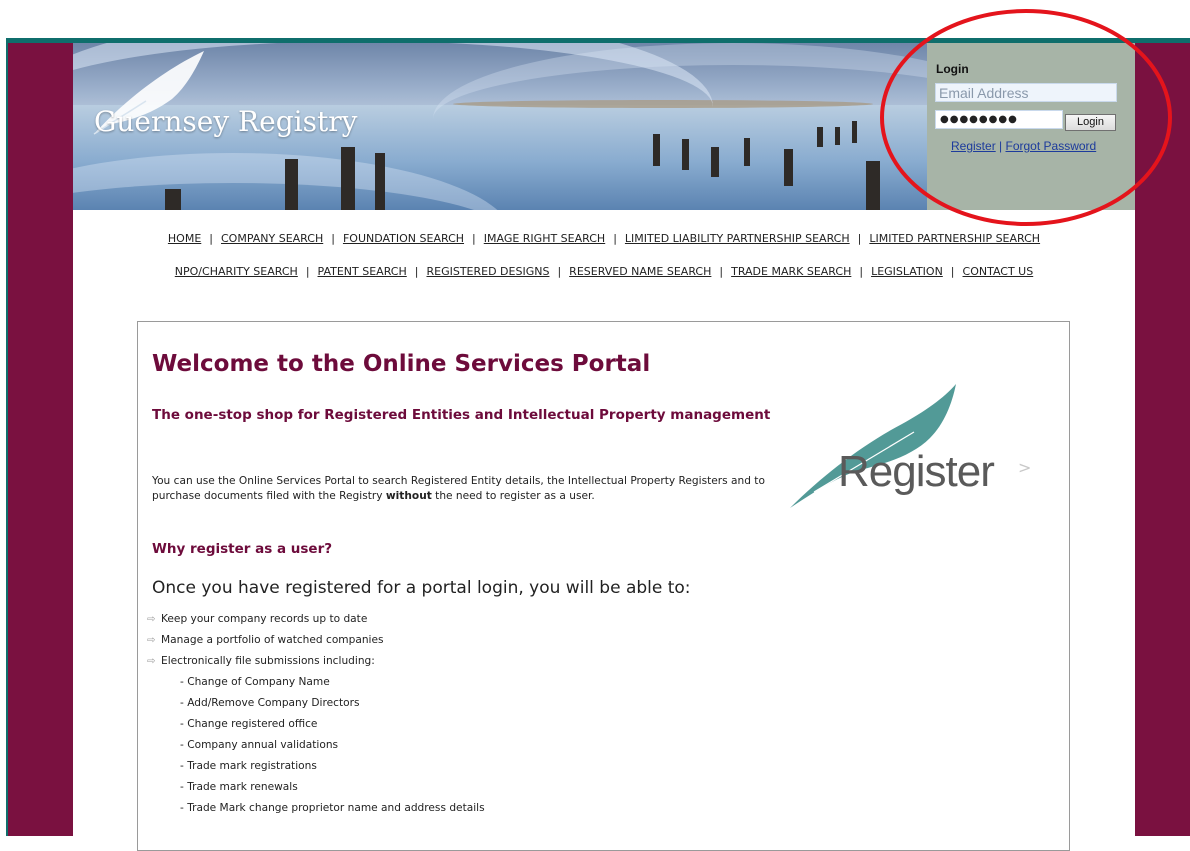 The image size is (1190, 851). What do you see at coordinates (242, 549) in the screenshot?
I see `why-register-heading: Why register as a user?` at bounding box center [242, 549].